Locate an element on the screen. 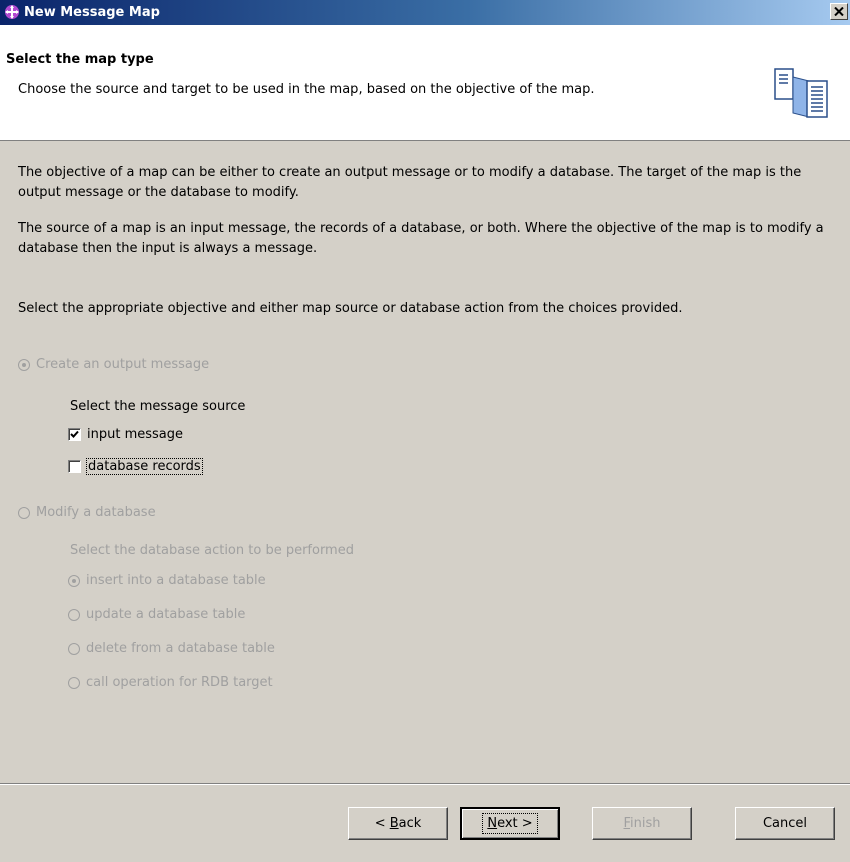 The image size is (850, 862). call-operation-radio: call operation for RDB target is located at coordinates (170, 682).